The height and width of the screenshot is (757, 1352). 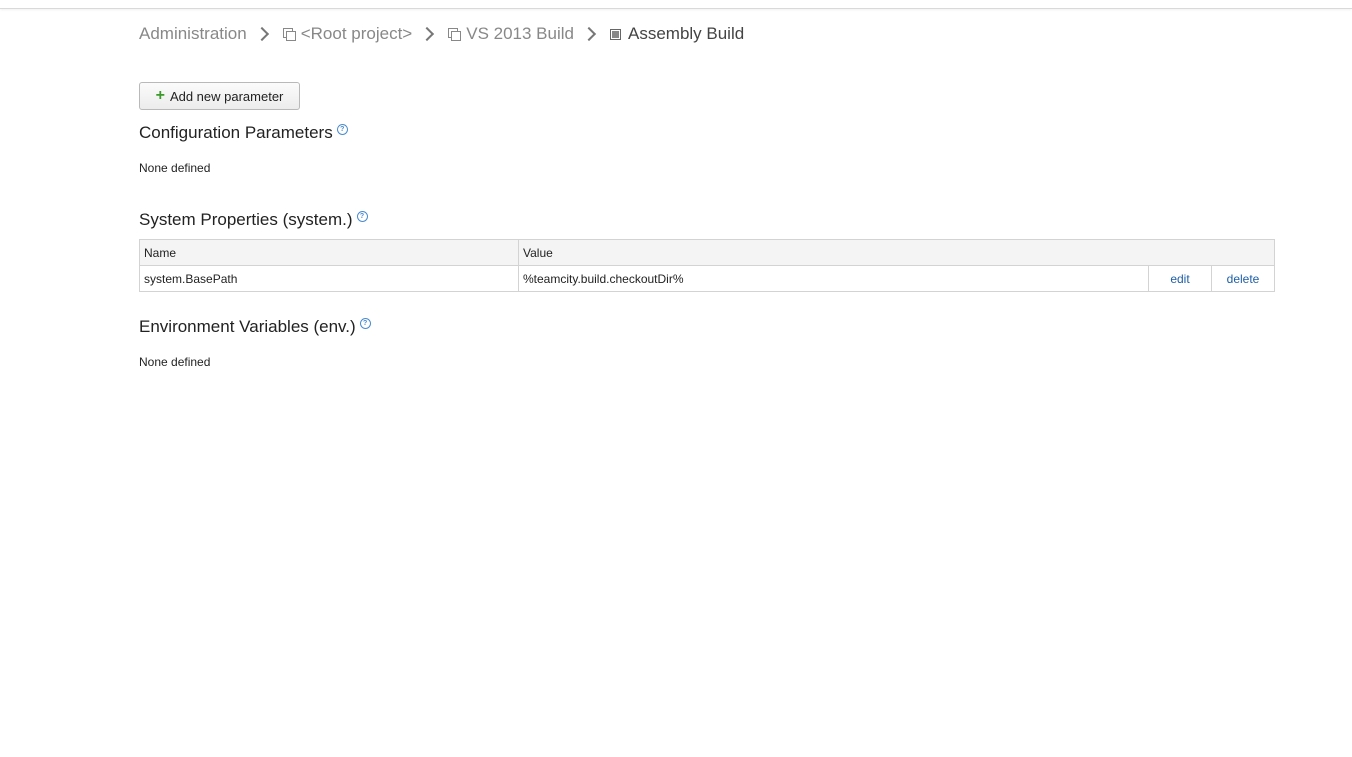 What do you see at coordinates (615, 34) in the screenshot?
I see `build-configuration-icon` at bounding box center [615, 34].